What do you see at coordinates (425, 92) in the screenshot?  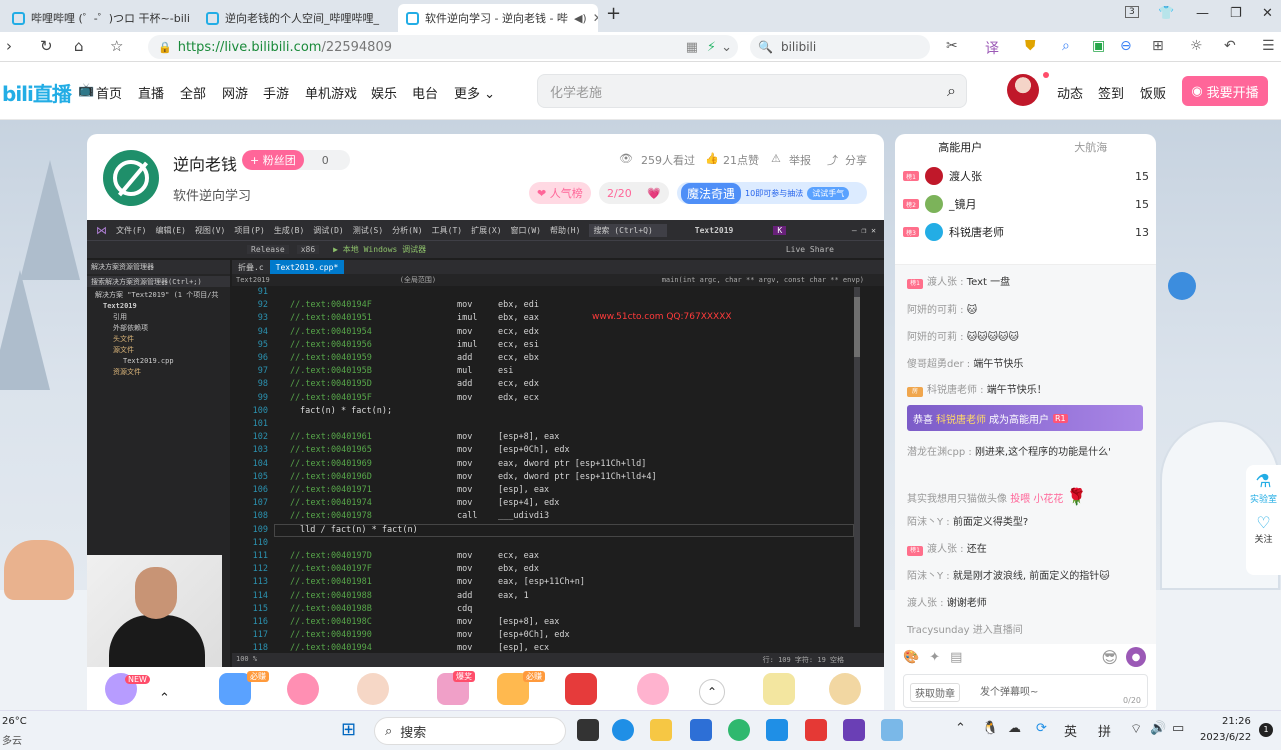 I see `nav-radio: 电台` at bounding box center [425, 92].